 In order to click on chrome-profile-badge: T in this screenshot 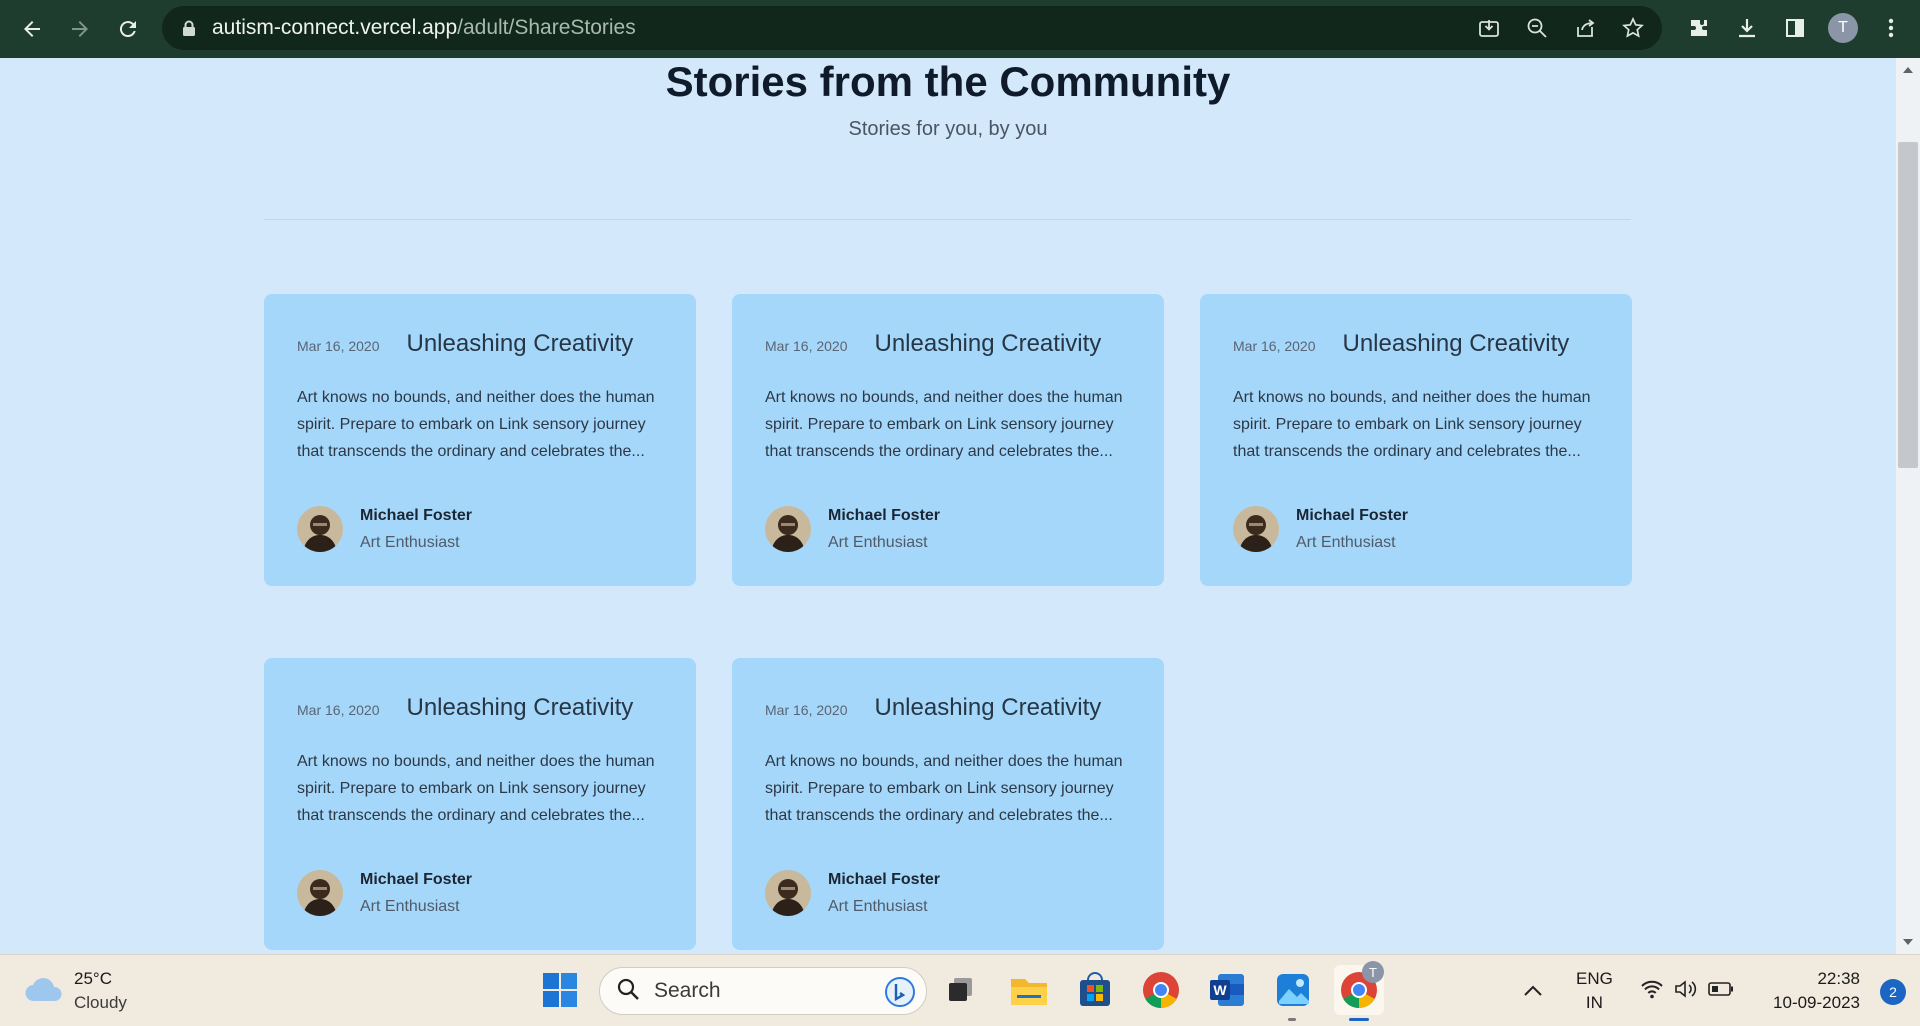, I will do `click(1373, 972)`.